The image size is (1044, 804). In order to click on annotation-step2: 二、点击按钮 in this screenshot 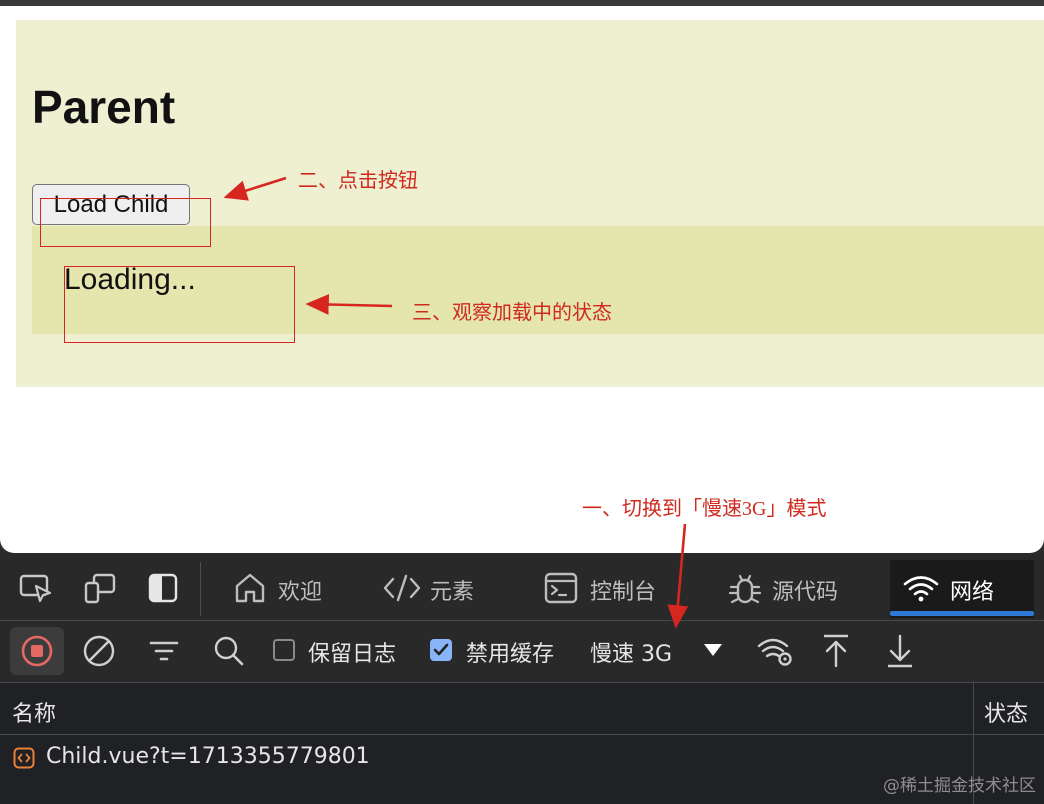, I will do `click(358, 181)`.